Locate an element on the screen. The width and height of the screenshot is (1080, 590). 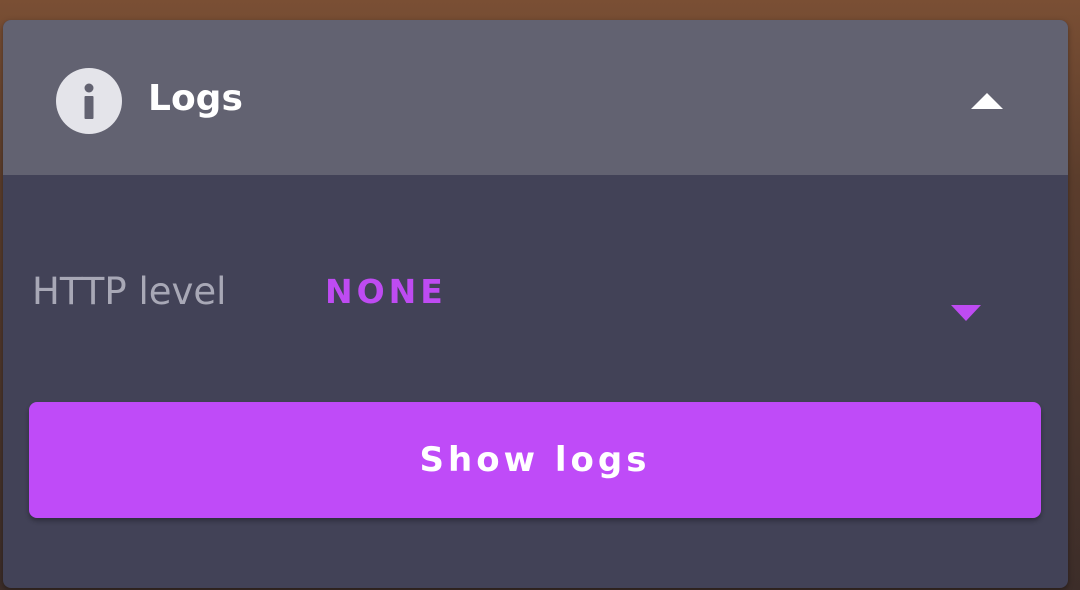
http-level-selected-value: NONE is located at coordinates (386, 292).